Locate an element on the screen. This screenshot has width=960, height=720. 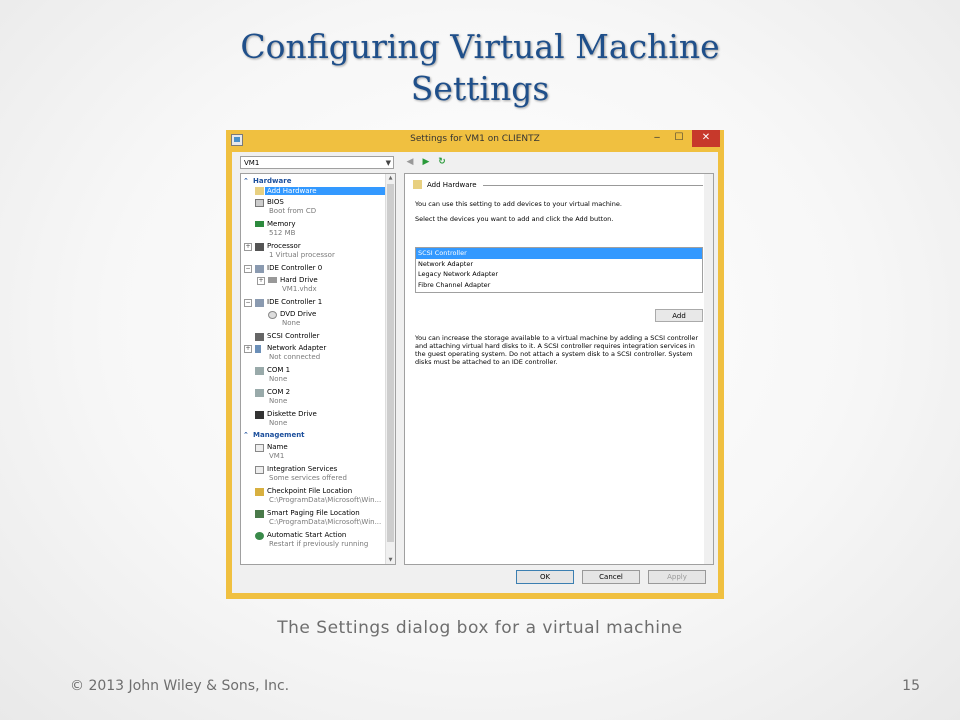
vm-selector: VM1 ▼ is located at coordinates (317, 162).